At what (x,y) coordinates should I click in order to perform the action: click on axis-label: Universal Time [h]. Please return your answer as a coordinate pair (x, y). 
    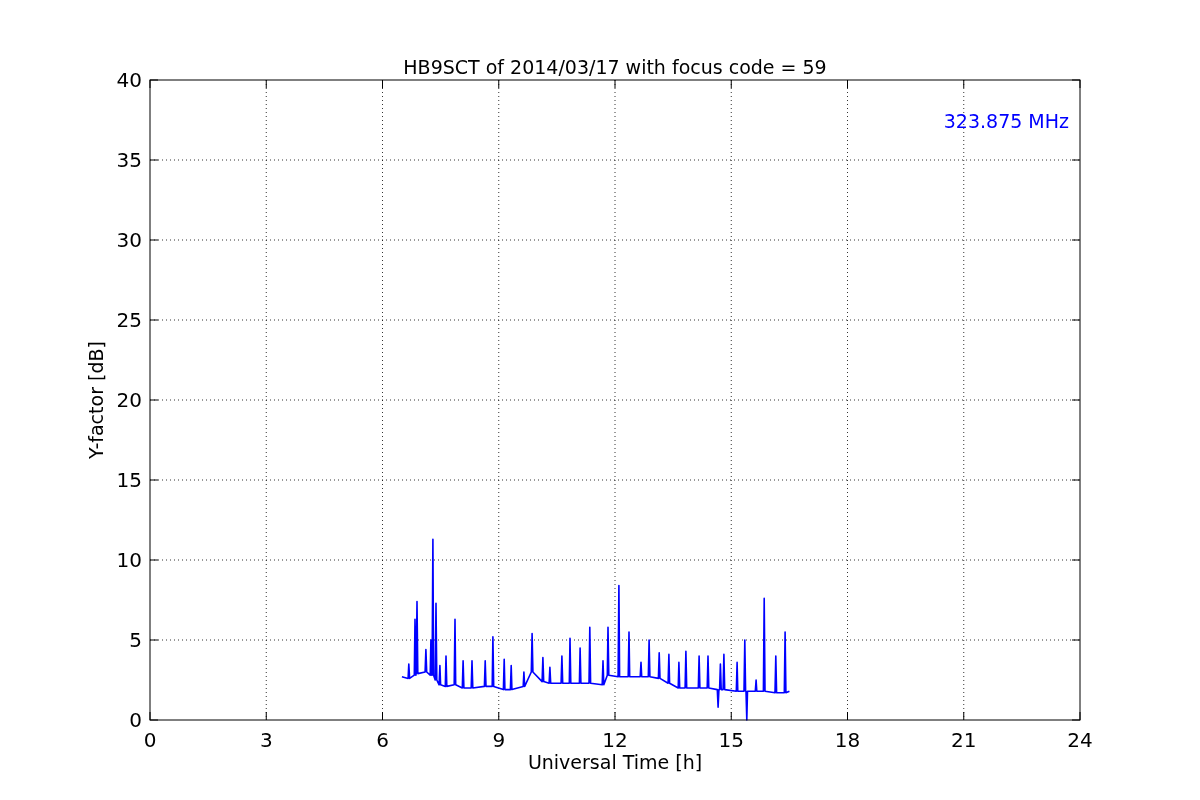
    Looking at the image, I should click on (615, 762).